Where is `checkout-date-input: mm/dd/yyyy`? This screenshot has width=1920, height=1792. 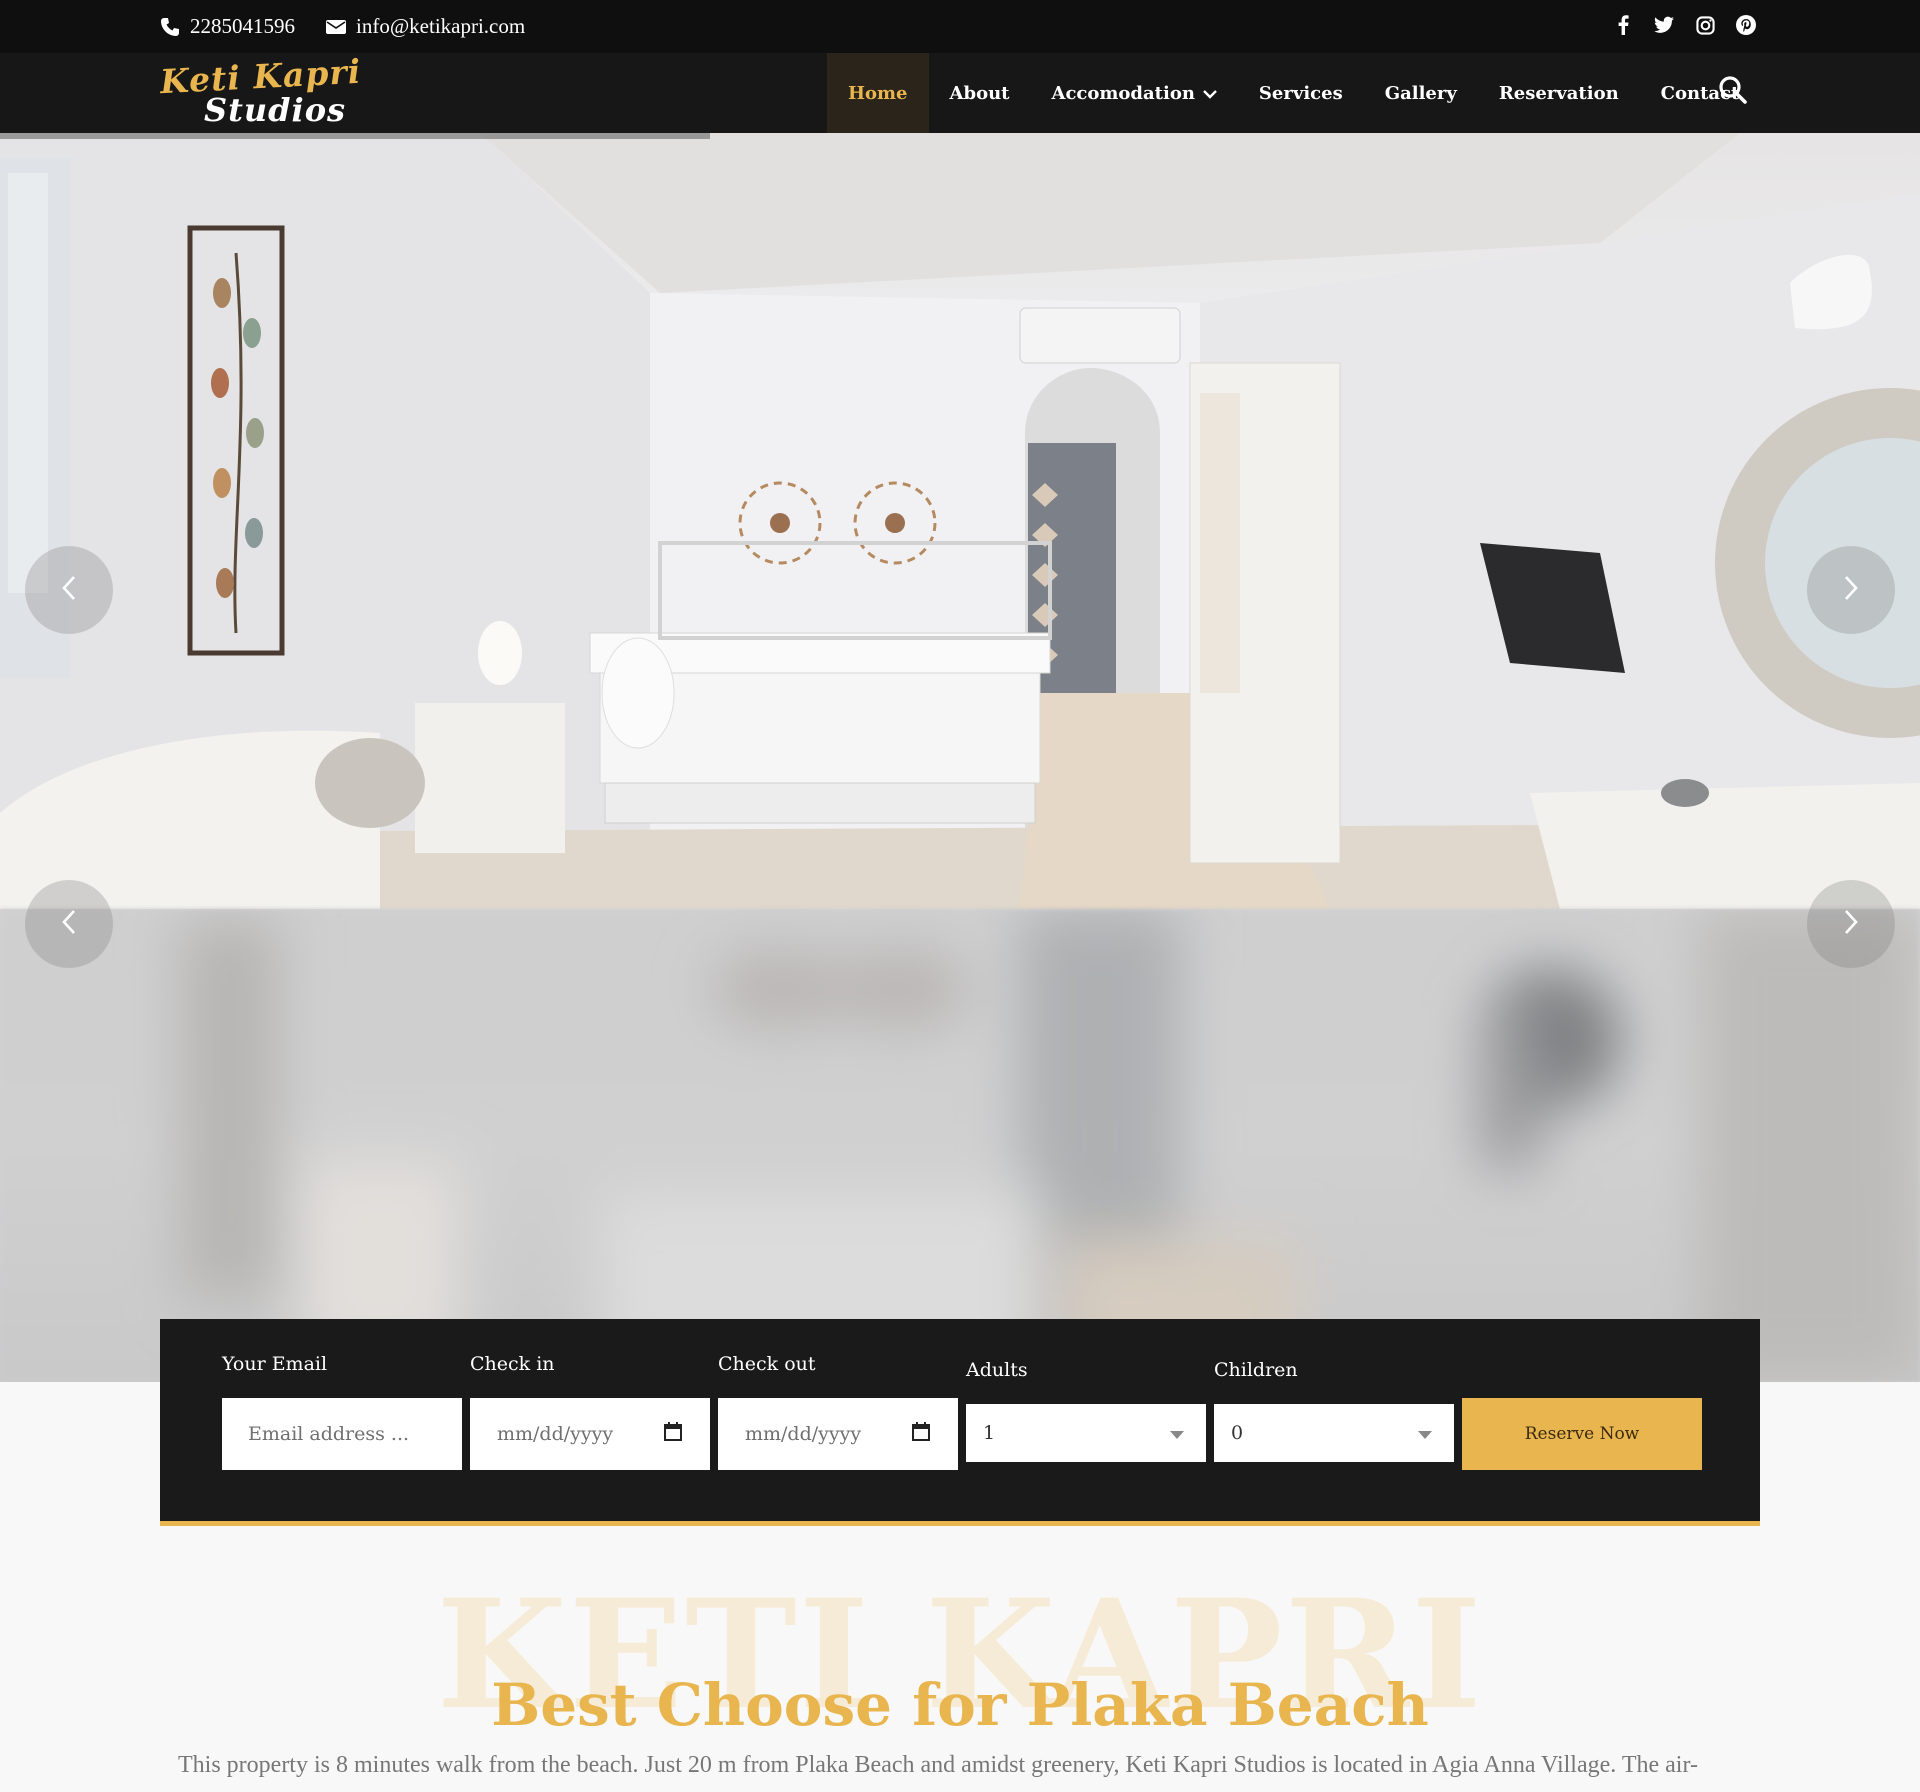 checkout-date-input: mm/dd/yyyy is located at coordinates (838, 1434).